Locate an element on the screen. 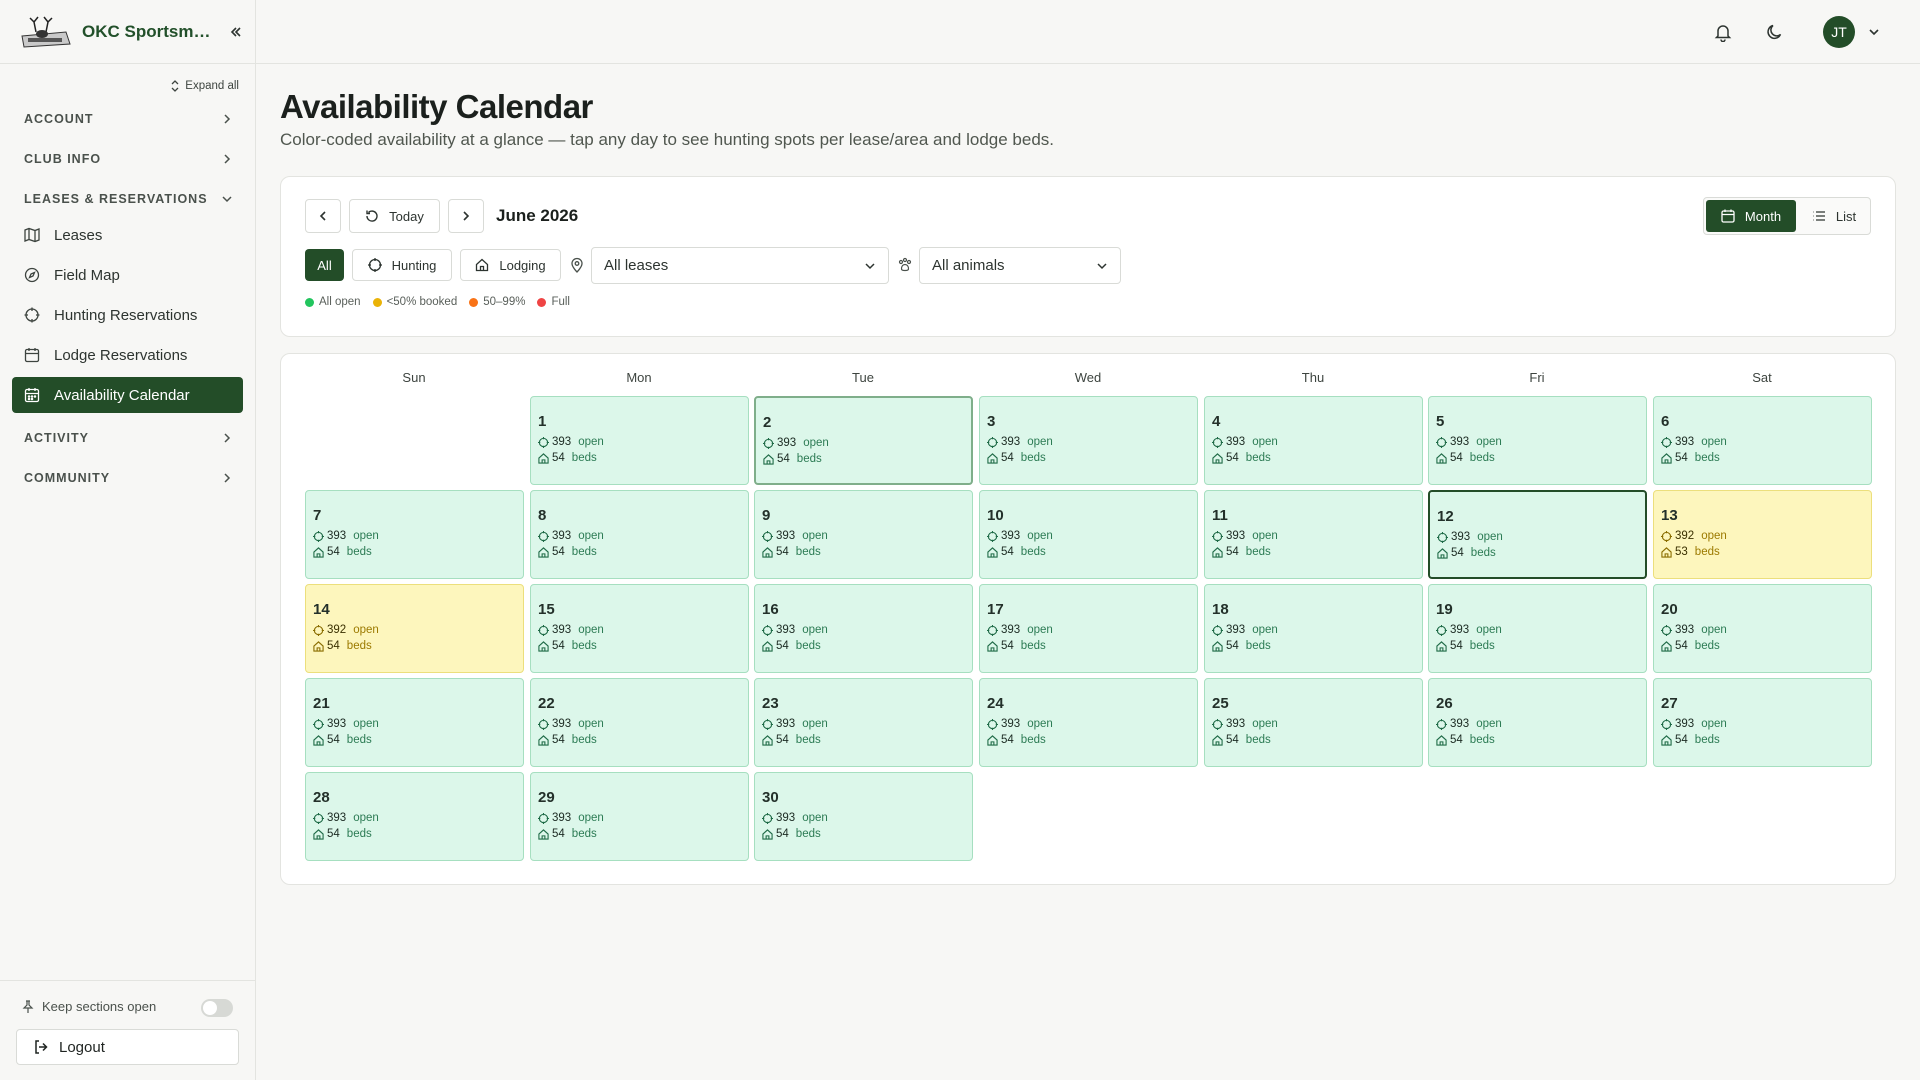 The width and height of the screenshot is (1920, 1080). calendar-day-cell: 4 393 open 54 beds is located at coordinates (1313, 440).